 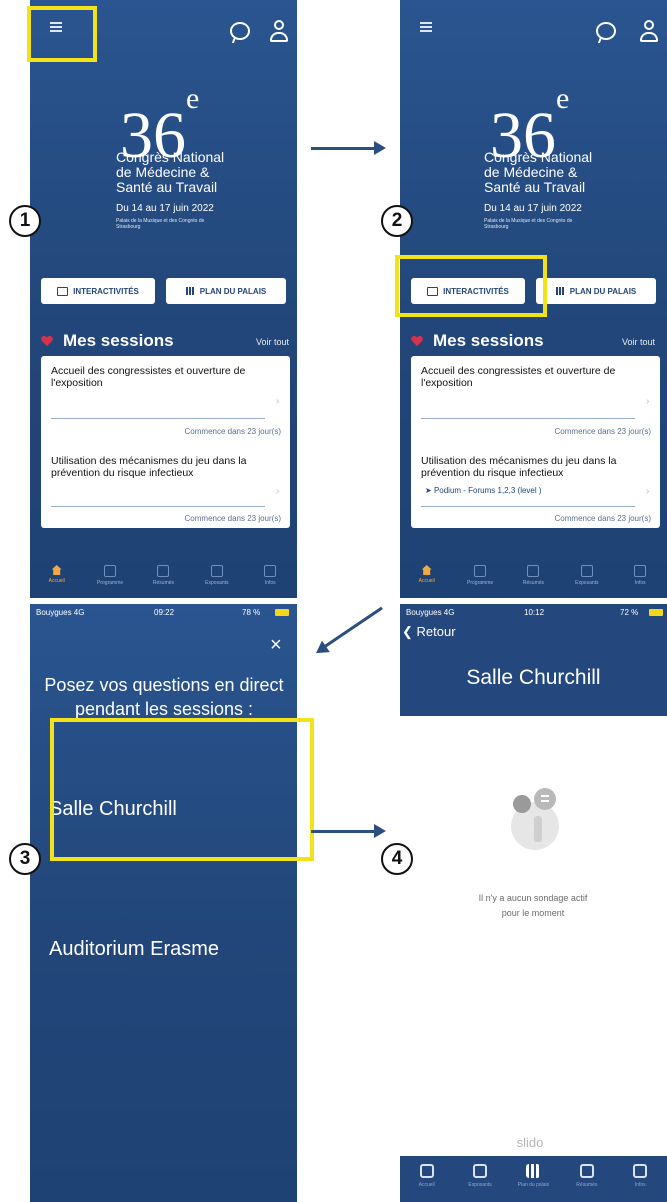 I want to click on chevron-left-icon: ❮, so click(x=409, y=631).